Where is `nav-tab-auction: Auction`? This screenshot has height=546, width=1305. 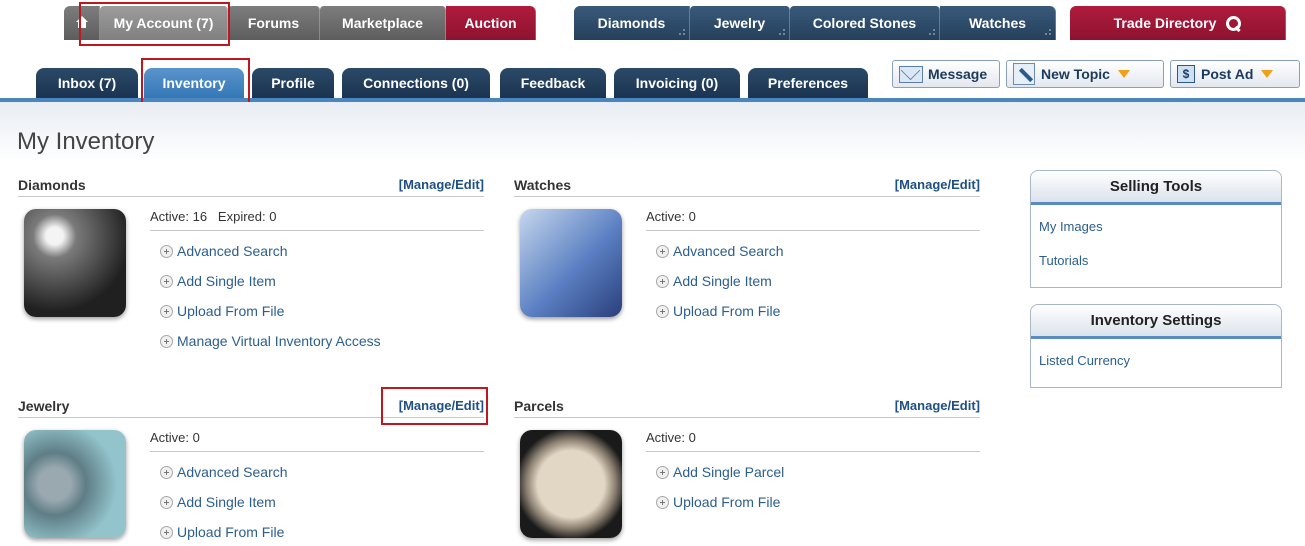 nav-tab-auction: Auction is located at coordinates (491, 23).